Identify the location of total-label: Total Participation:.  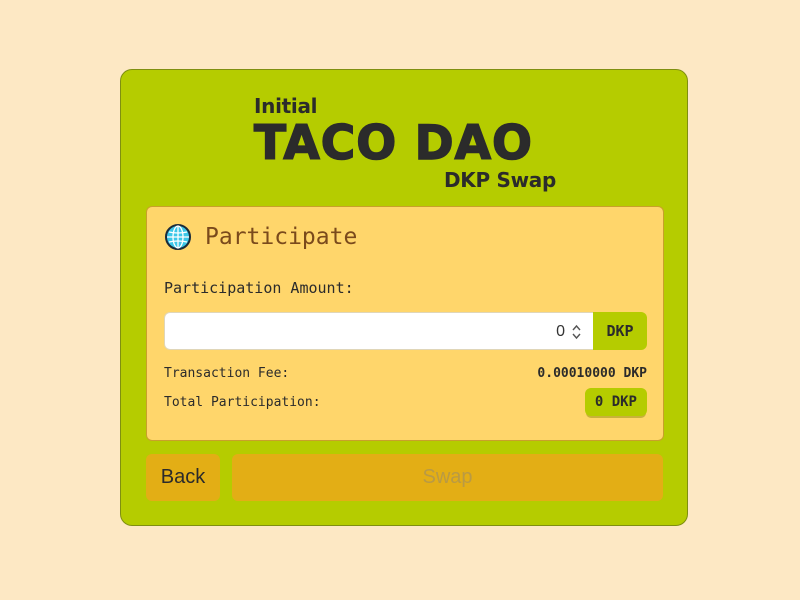
(242, 402).